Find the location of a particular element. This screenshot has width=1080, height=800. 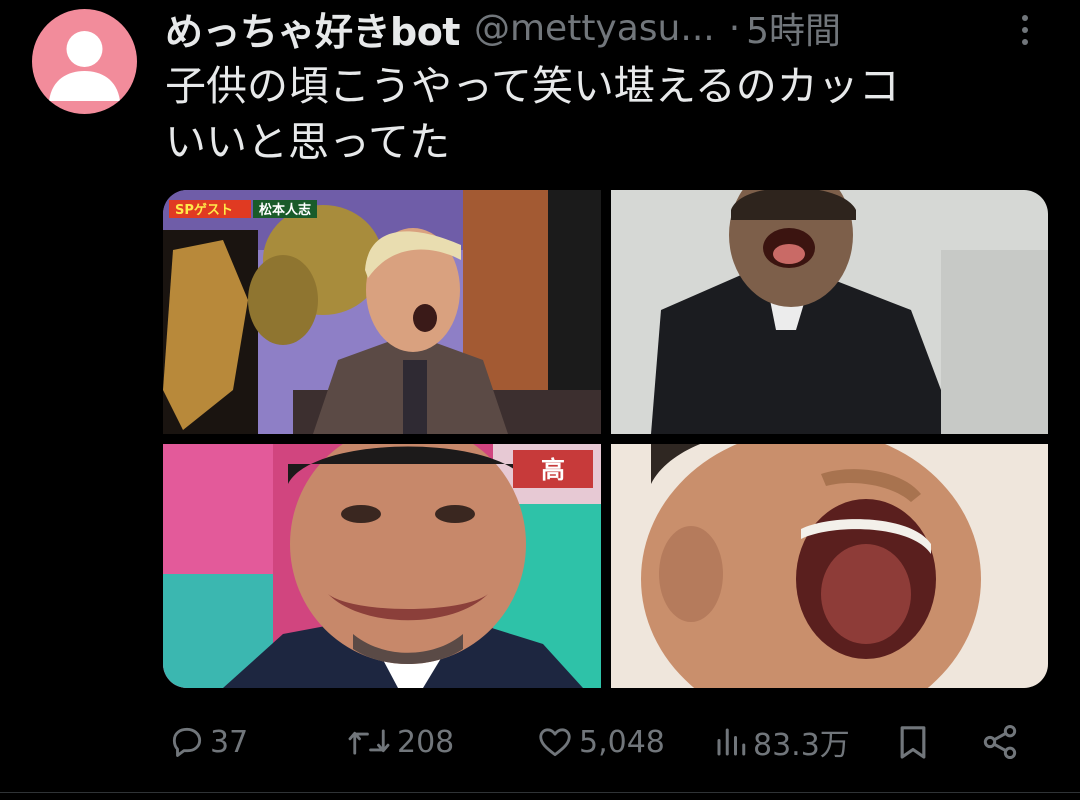

retweet-count: 208 is located at coordinates (426, 742).